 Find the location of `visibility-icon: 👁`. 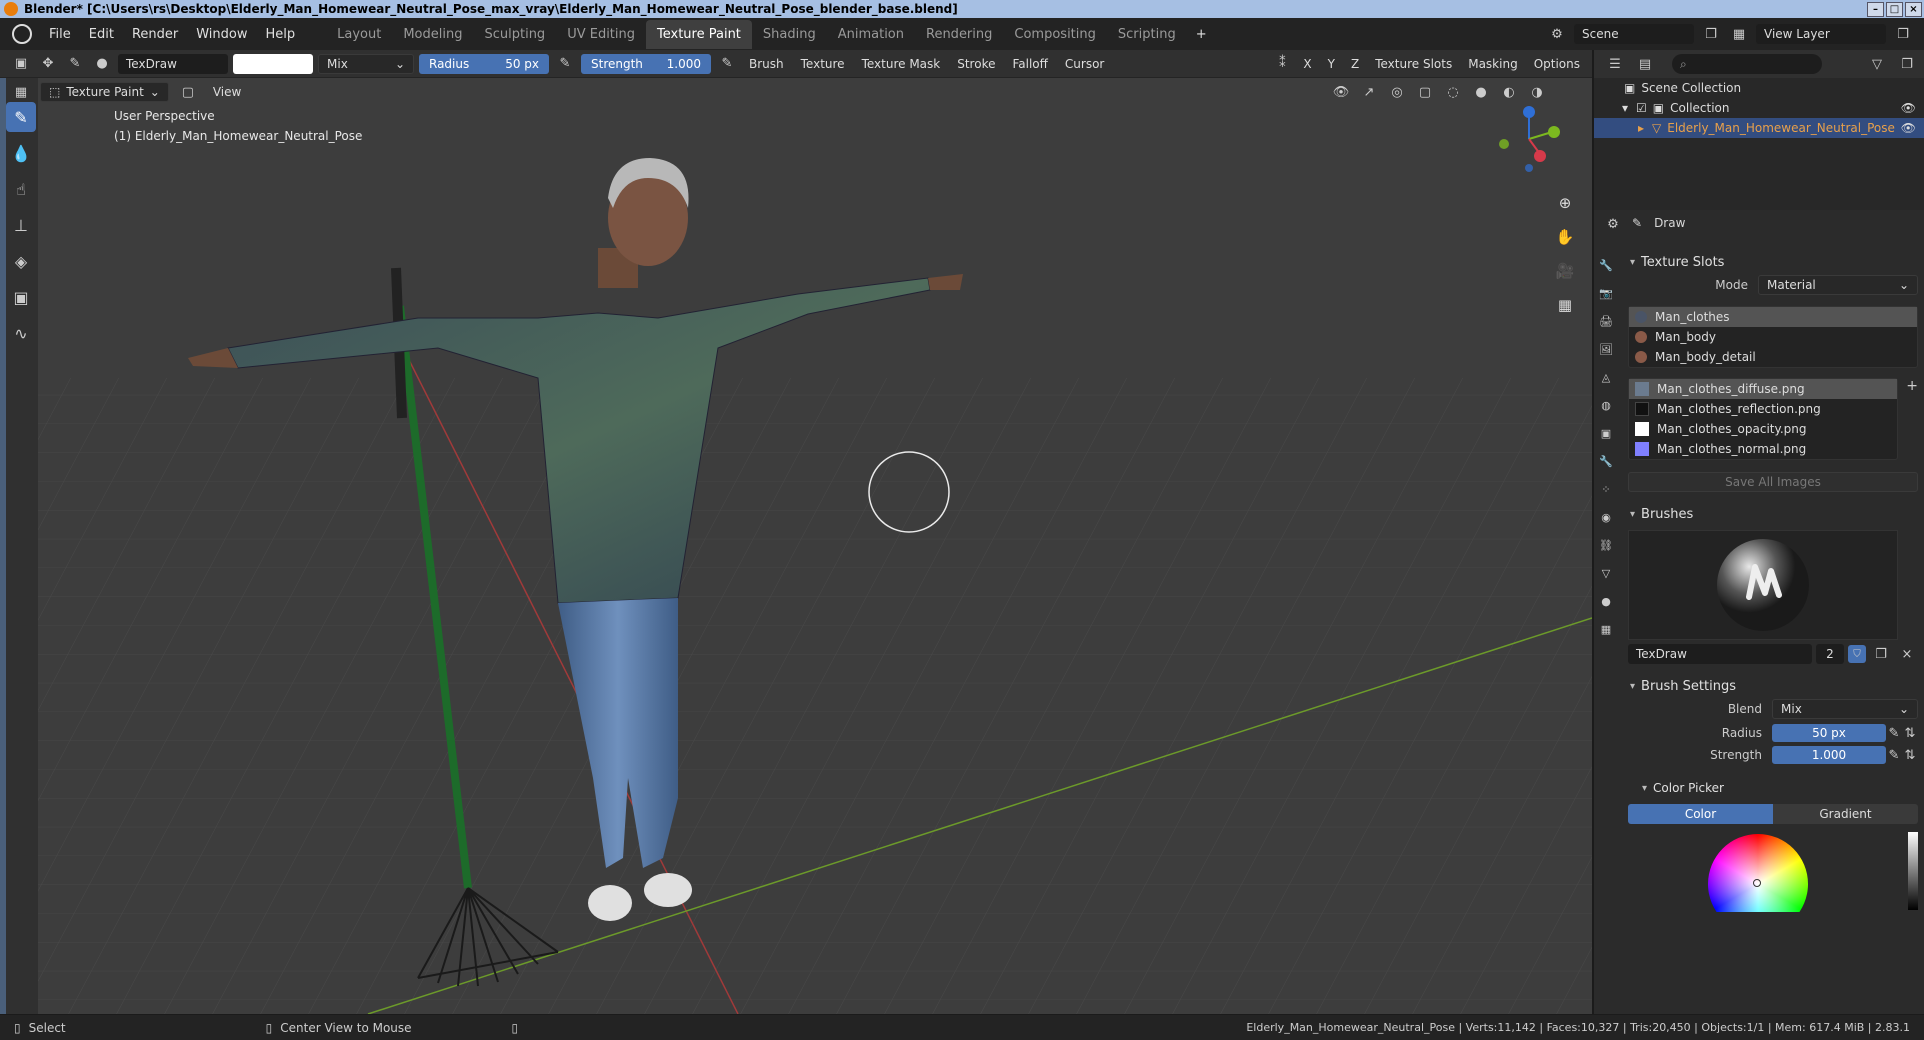

visibility-icon: 👁 is located at coordinates (1341, 92).